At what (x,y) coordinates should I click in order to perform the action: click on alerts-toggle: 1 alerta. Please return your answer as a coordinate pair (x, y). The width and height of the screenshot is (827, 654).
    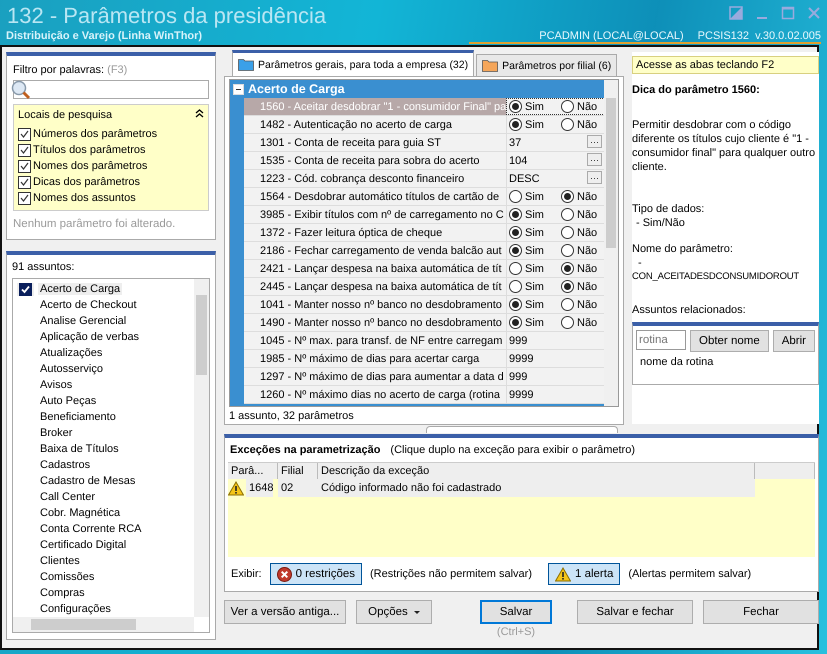
    Looking at the image, I should click on (584, 574).